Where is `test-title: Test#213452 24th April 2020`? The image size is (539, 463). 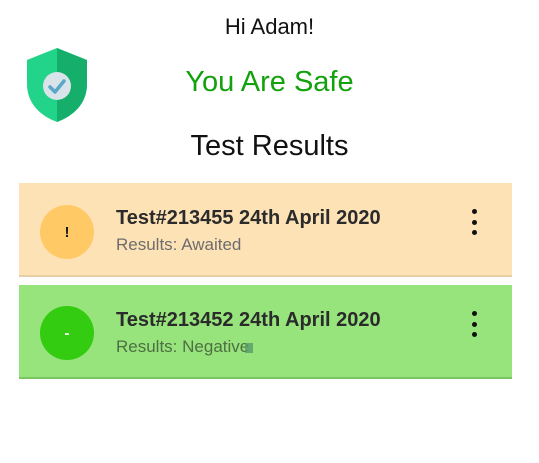 test-title: Test#213452 24th April 2020 is located at coordinates (248, 320).